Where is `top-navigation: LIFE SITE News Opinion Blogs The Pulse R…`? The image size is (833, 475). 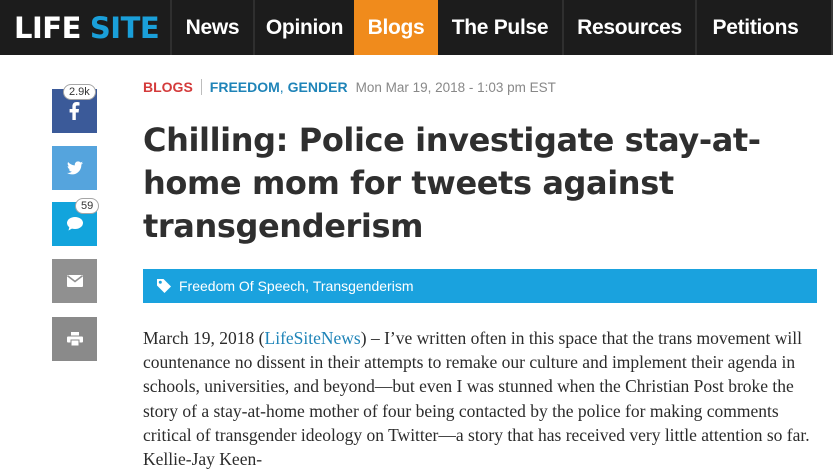
top-navigation: LIFE SITE News Opinion Blogs The Pulse R… is located at coordinates (416, 27).